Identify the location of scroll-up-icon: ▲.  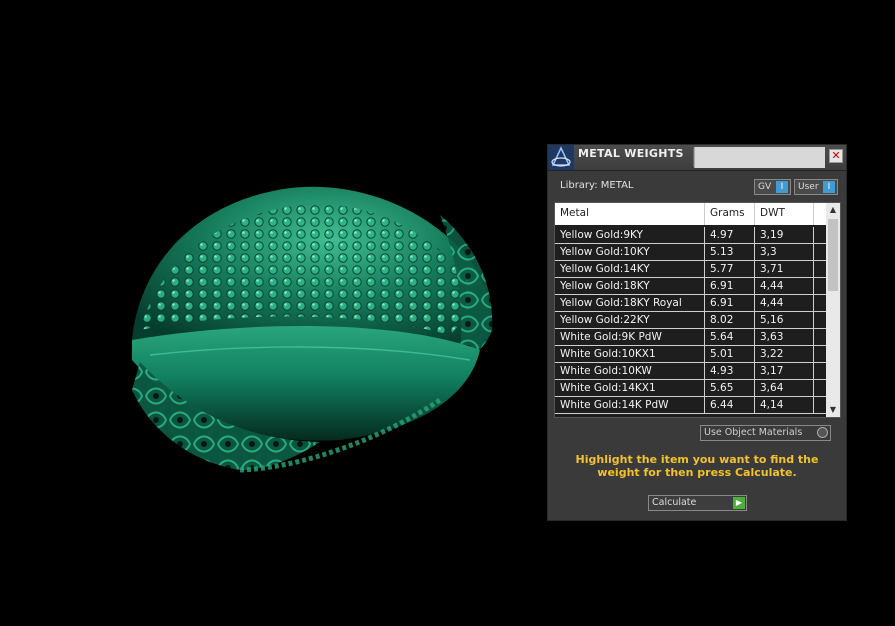
(833, 210).